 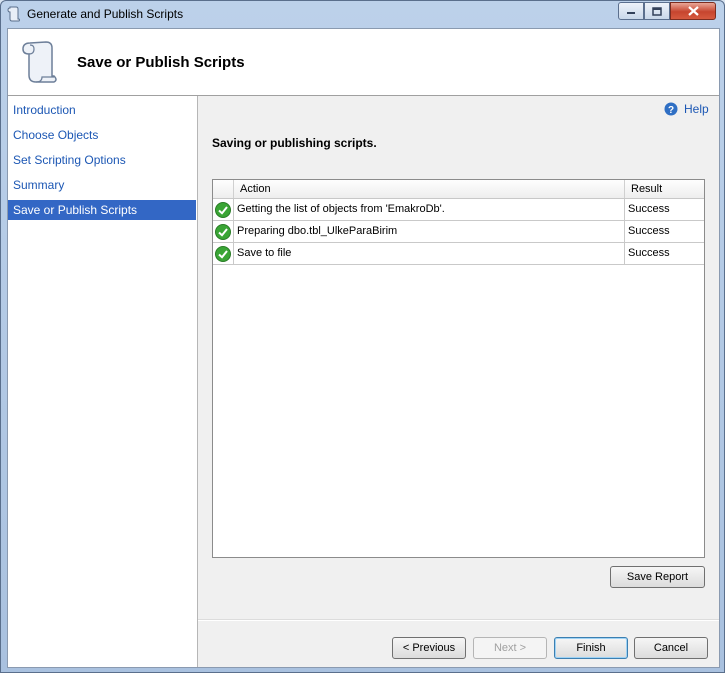 I want to click on cancel-button: Cancel, so click(x=671, y=648).